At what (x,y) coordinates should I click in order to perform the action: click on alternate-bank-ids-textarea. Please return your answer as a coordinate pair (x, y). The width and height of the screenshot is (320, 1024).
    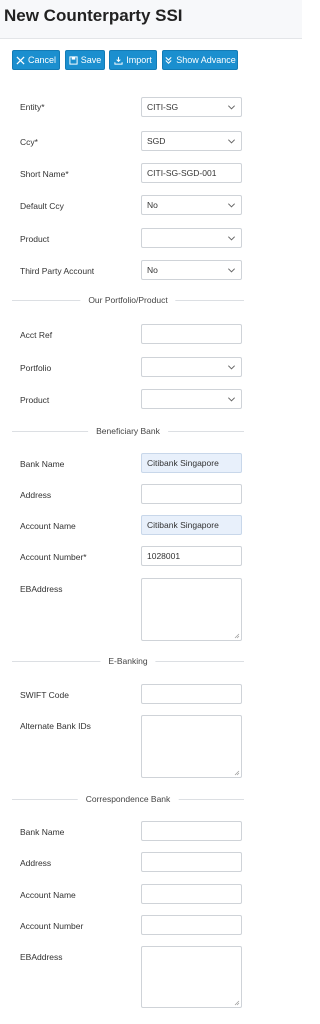
    Looking at the image, I should click on (191, 746).